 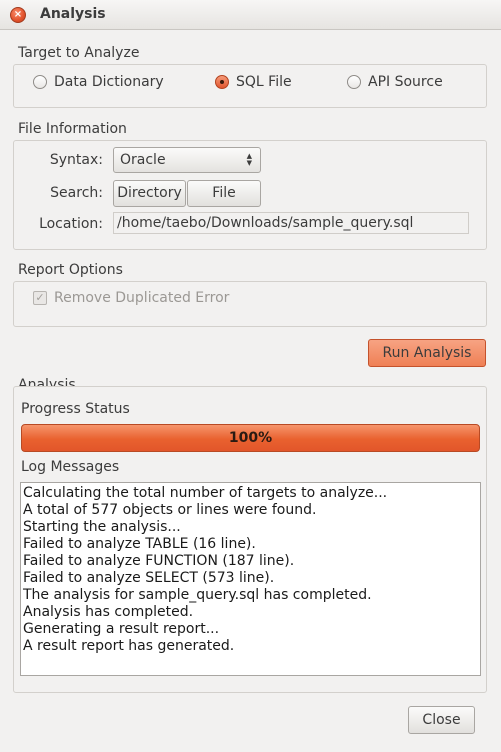 What do you see at coordinates (129, 646) in the screenshot?
I see `log-line: A result report has generated.` at bounding box center [129, 646].